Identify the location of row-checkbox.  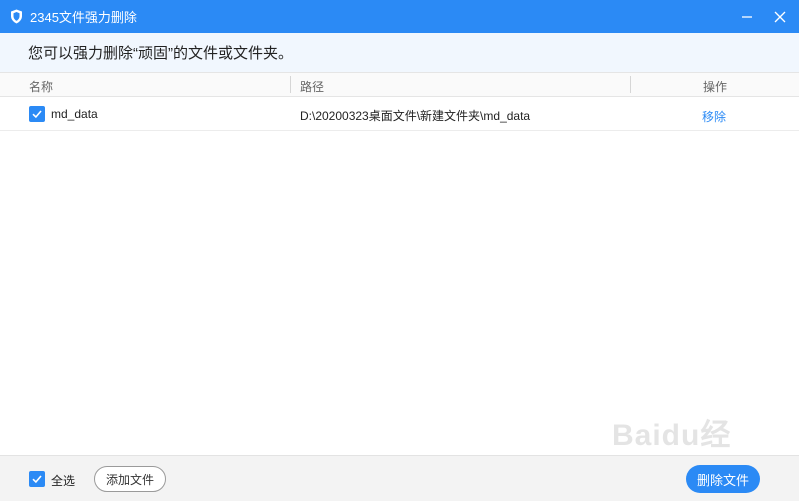
(37, 114).